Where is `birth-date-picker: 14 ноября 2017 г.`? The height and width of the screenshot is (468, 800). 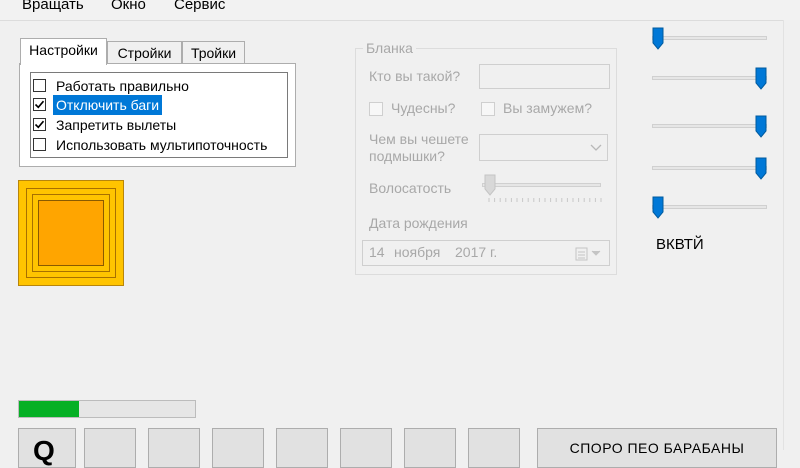
birth-date-picker: 14 ноября 2017 г. is located at coordinates (486, 253).